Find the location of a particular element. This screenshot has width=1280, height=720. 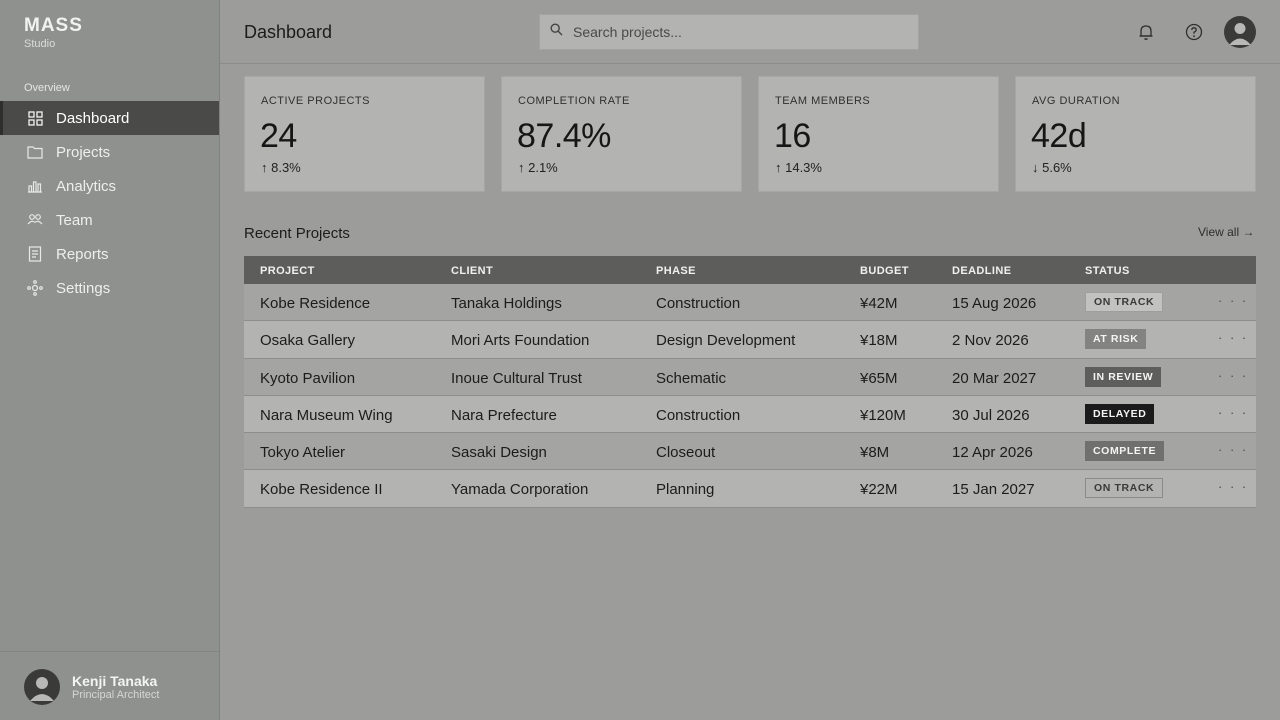

project-phase: Closeout is located at coordinates (686, 452).